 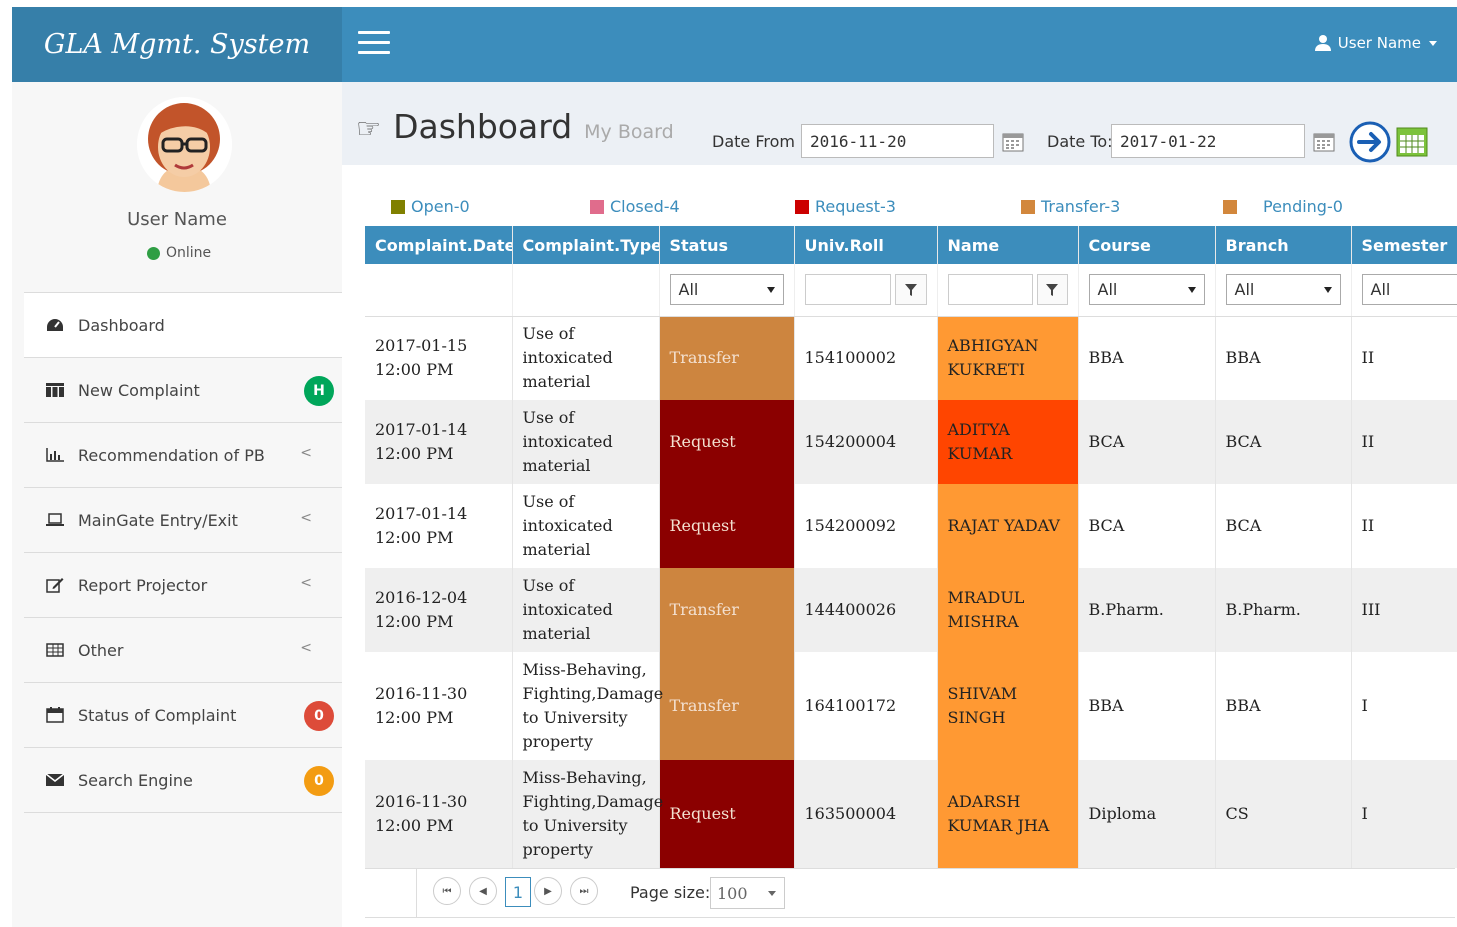 I want to click on user-menu-label: User Name, so click(x=1379, y=43).